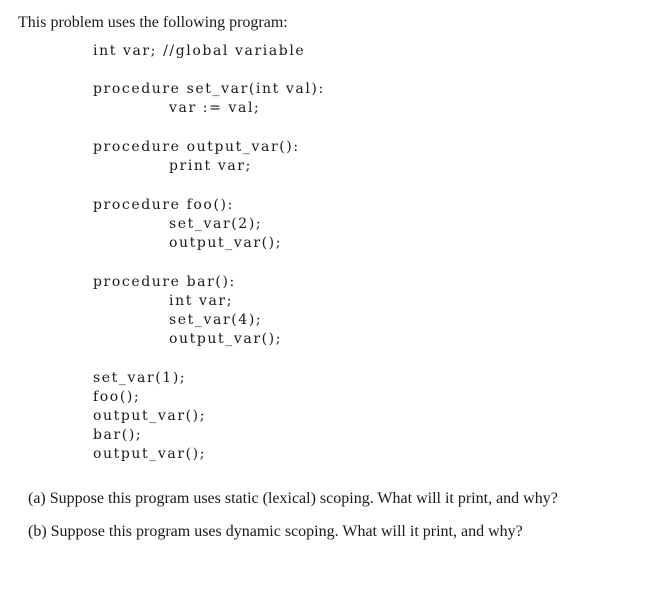 Image resolution: width=656 pixels, height=590 pixels. I want to click on question-label: (a), so click(37, 498).